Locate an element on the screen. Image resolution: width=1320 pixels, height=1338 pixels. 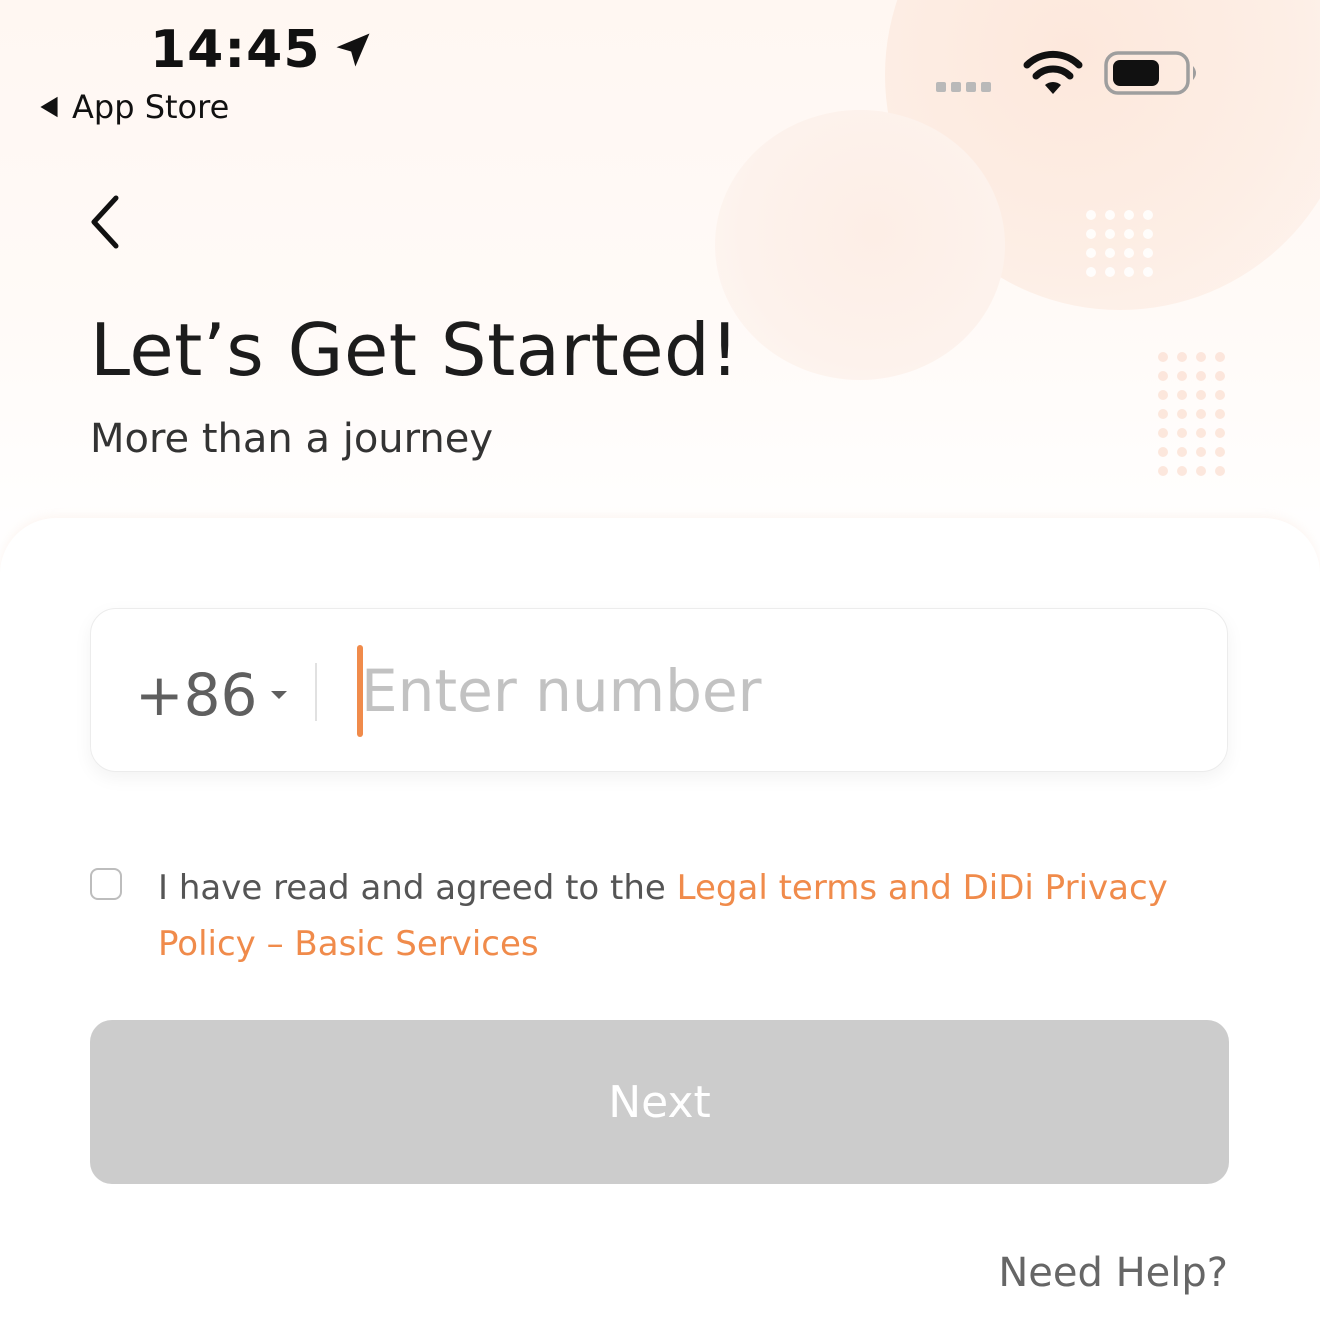
wifi-icon is located at coordinates (1053, 72).